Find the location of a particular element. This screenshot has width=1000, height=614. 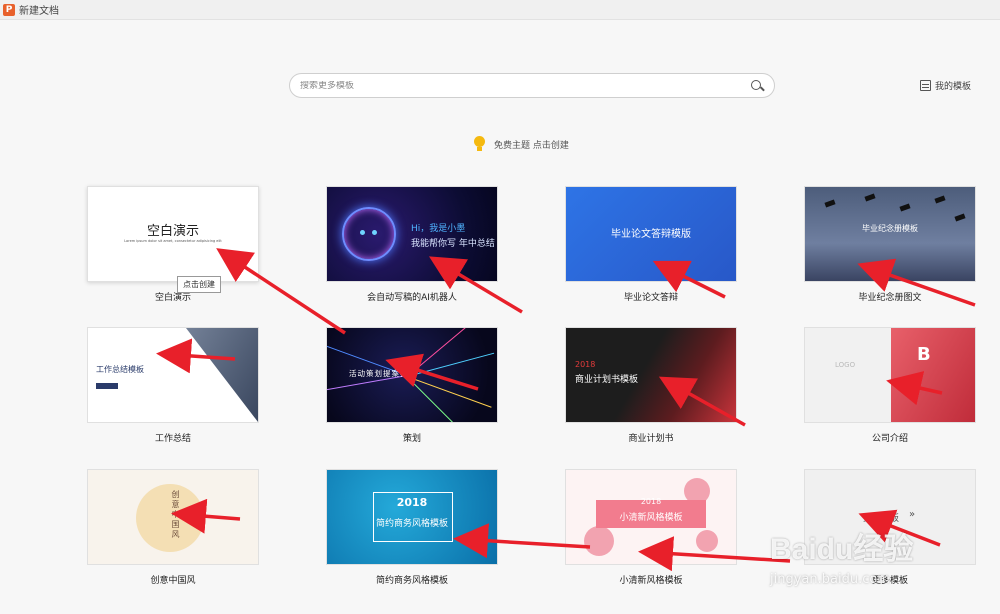

chevron-right-icon: » is located at coordinates (912, 514).